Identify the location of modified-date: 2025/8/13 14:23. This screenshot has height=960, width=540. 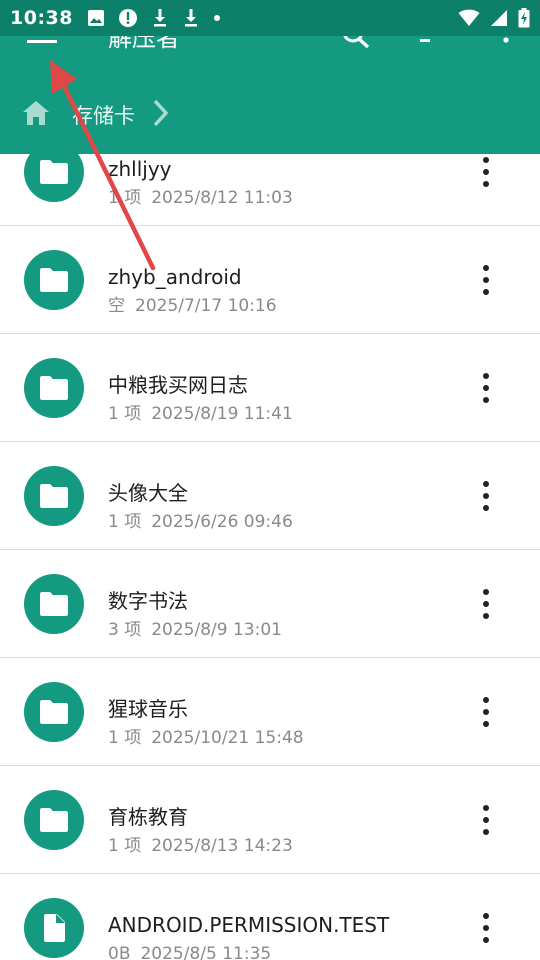
(222, 846).